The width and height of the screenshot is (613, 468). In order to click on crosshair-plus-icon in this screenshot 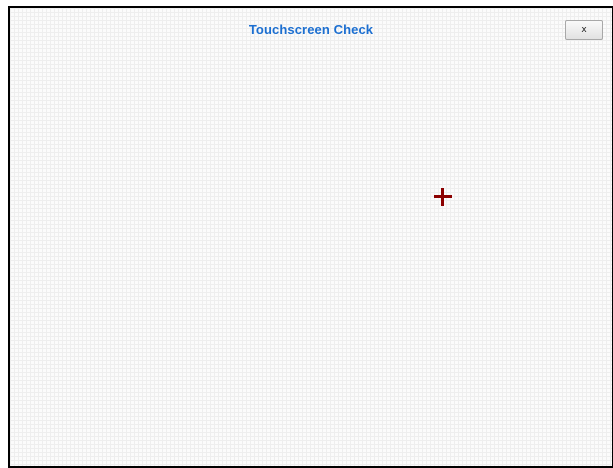, I will do `click(443, 197)`.